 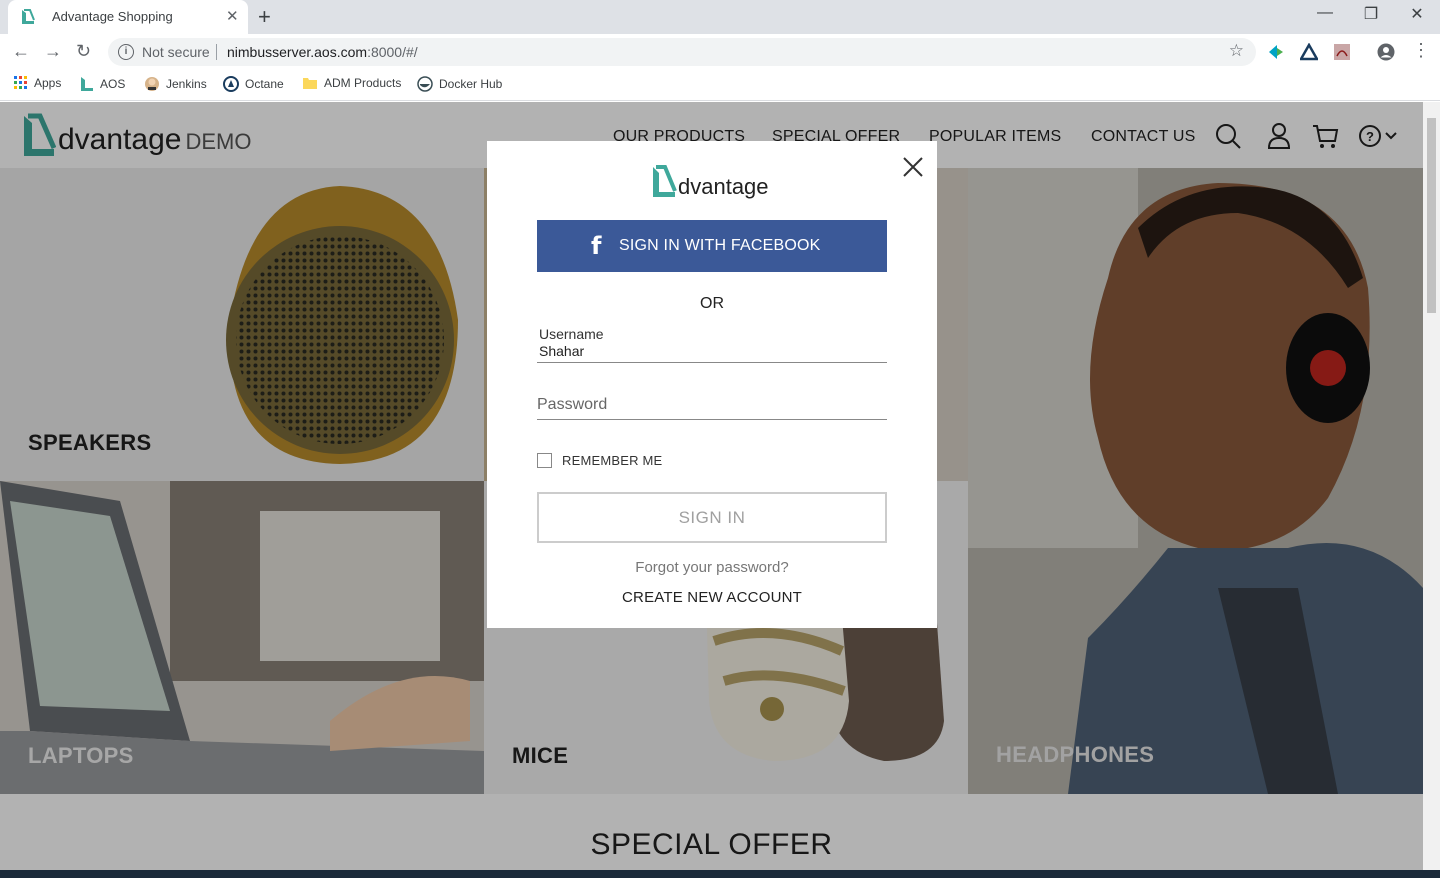 I want to click on bookmark-star-icon: ☆, so click(x=1236, y=51).